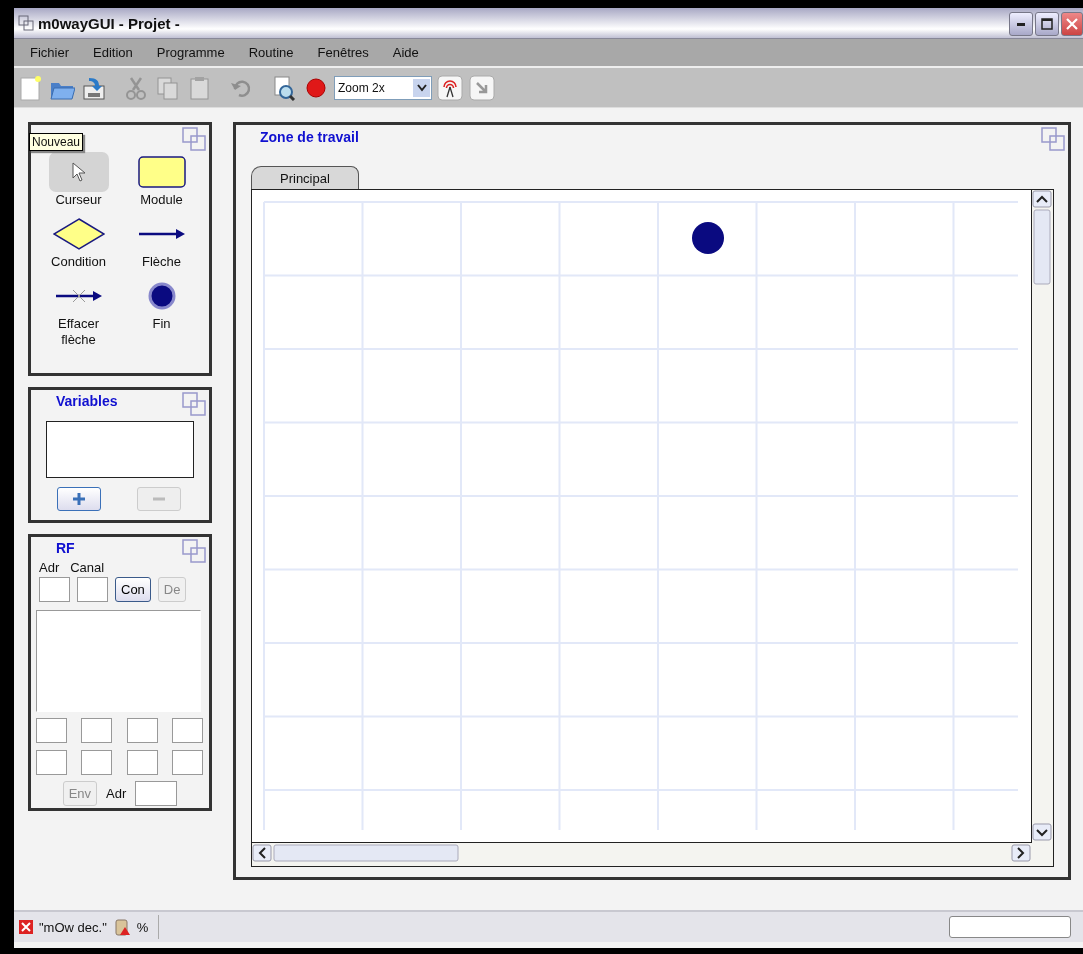 The height and width of the screenshot is (954, 1083). I want to click on new-file-icon, so click(30, 87).